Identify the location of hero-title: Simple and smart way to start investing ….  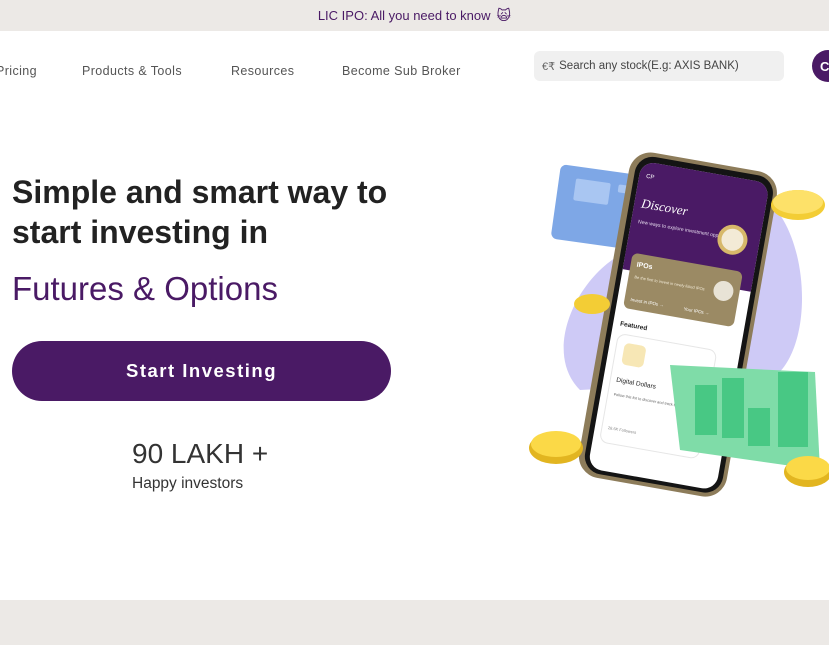
(200, 212).